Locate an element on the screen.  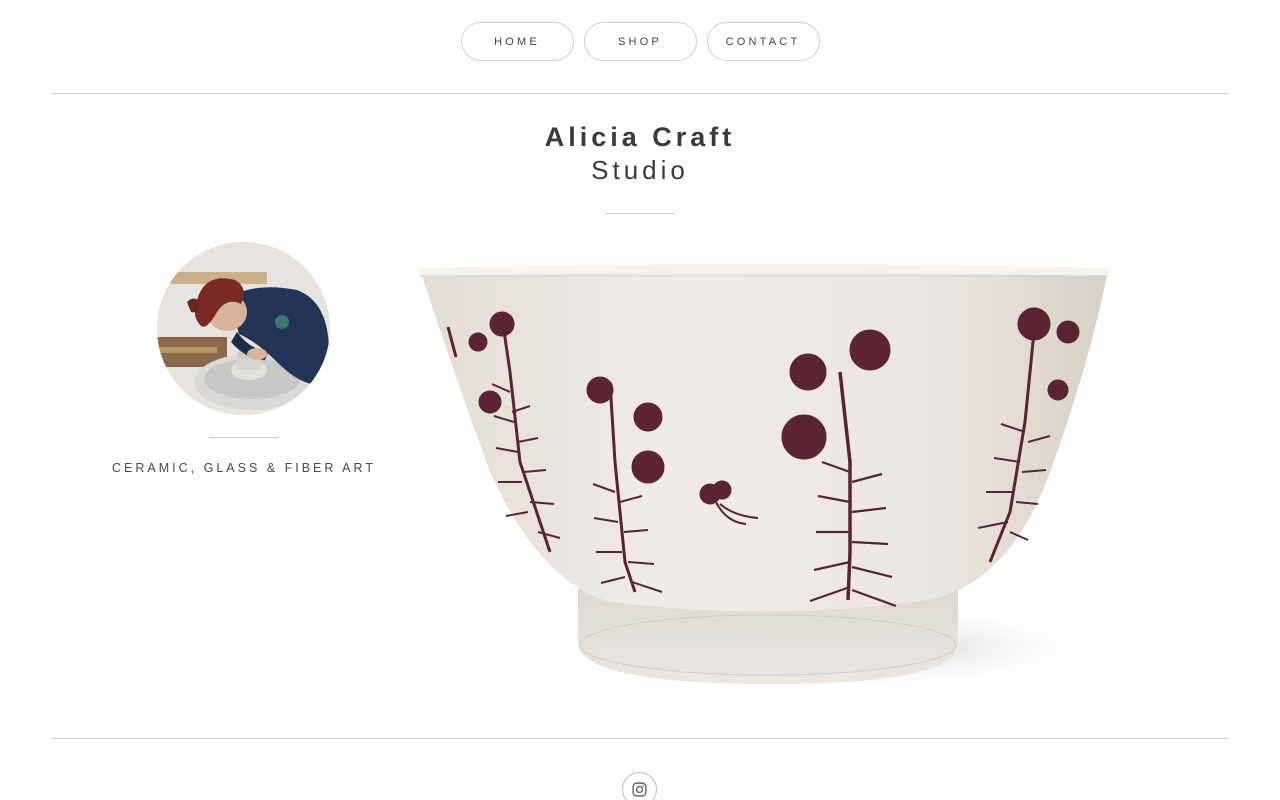
artist-avatar is located at coordinates (243, 328).